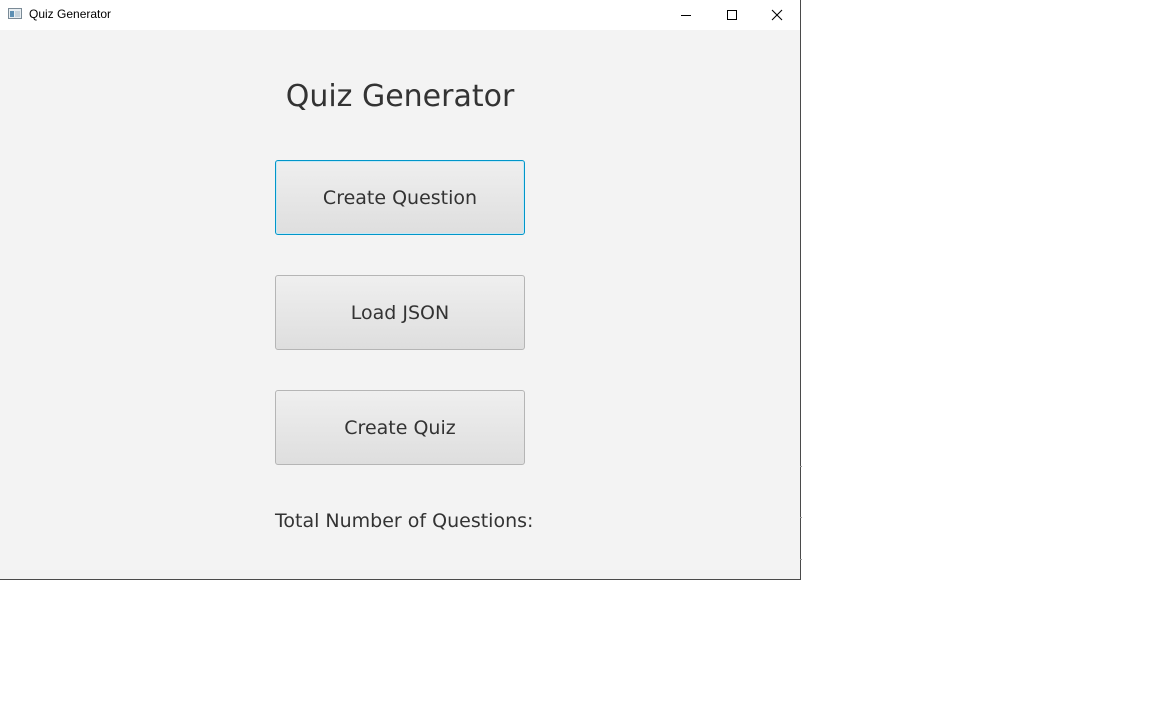 Image resolution: width=1152 pixels, height=720 pixels. What do you see at coordinates (400, 15) in the screenshot?
I see `title-bar: Quiz Generator` at bounding box center [400, 15].